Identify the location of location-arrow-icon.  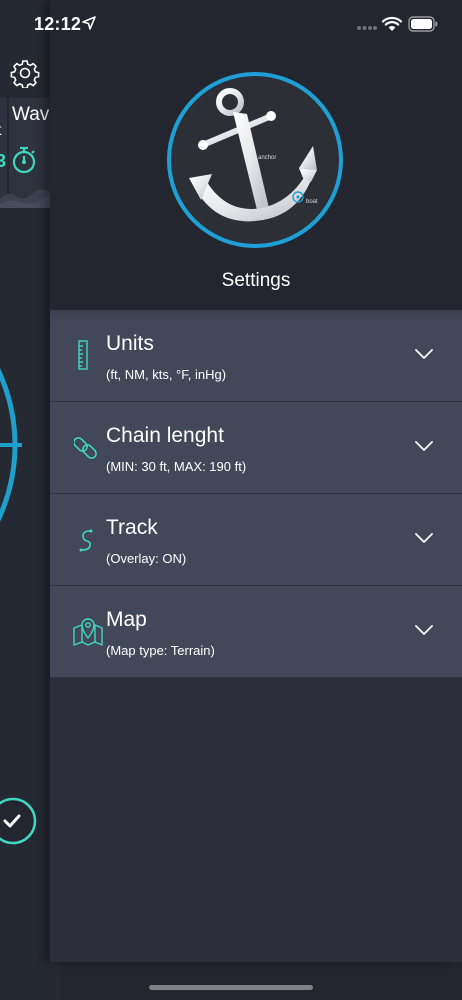
(89, 23).